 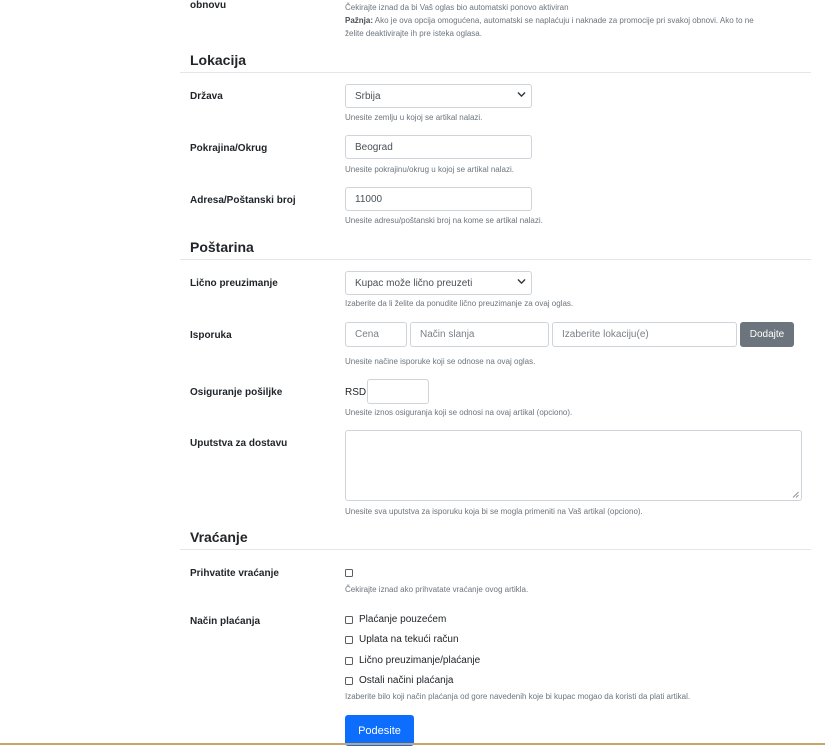 I want to click on delivery-method-placeholder: Način slanja, so click(x=447, y=334).